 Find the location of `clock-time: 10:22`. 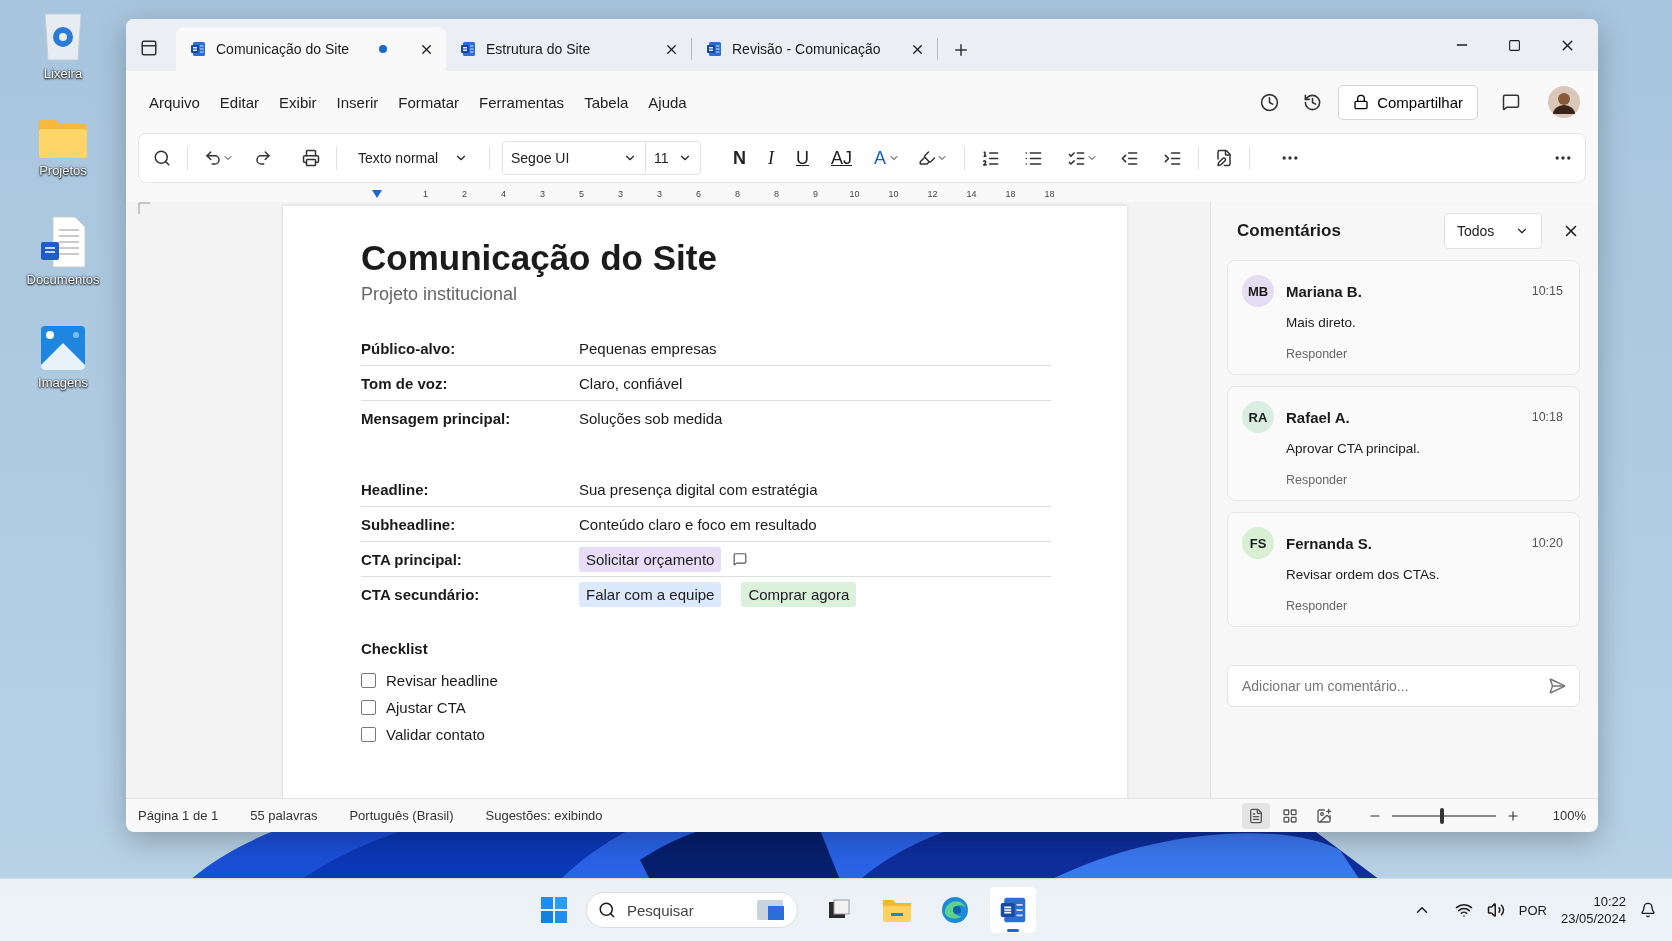

clock-time: 10:22 is located at coordinates (1609, 901).